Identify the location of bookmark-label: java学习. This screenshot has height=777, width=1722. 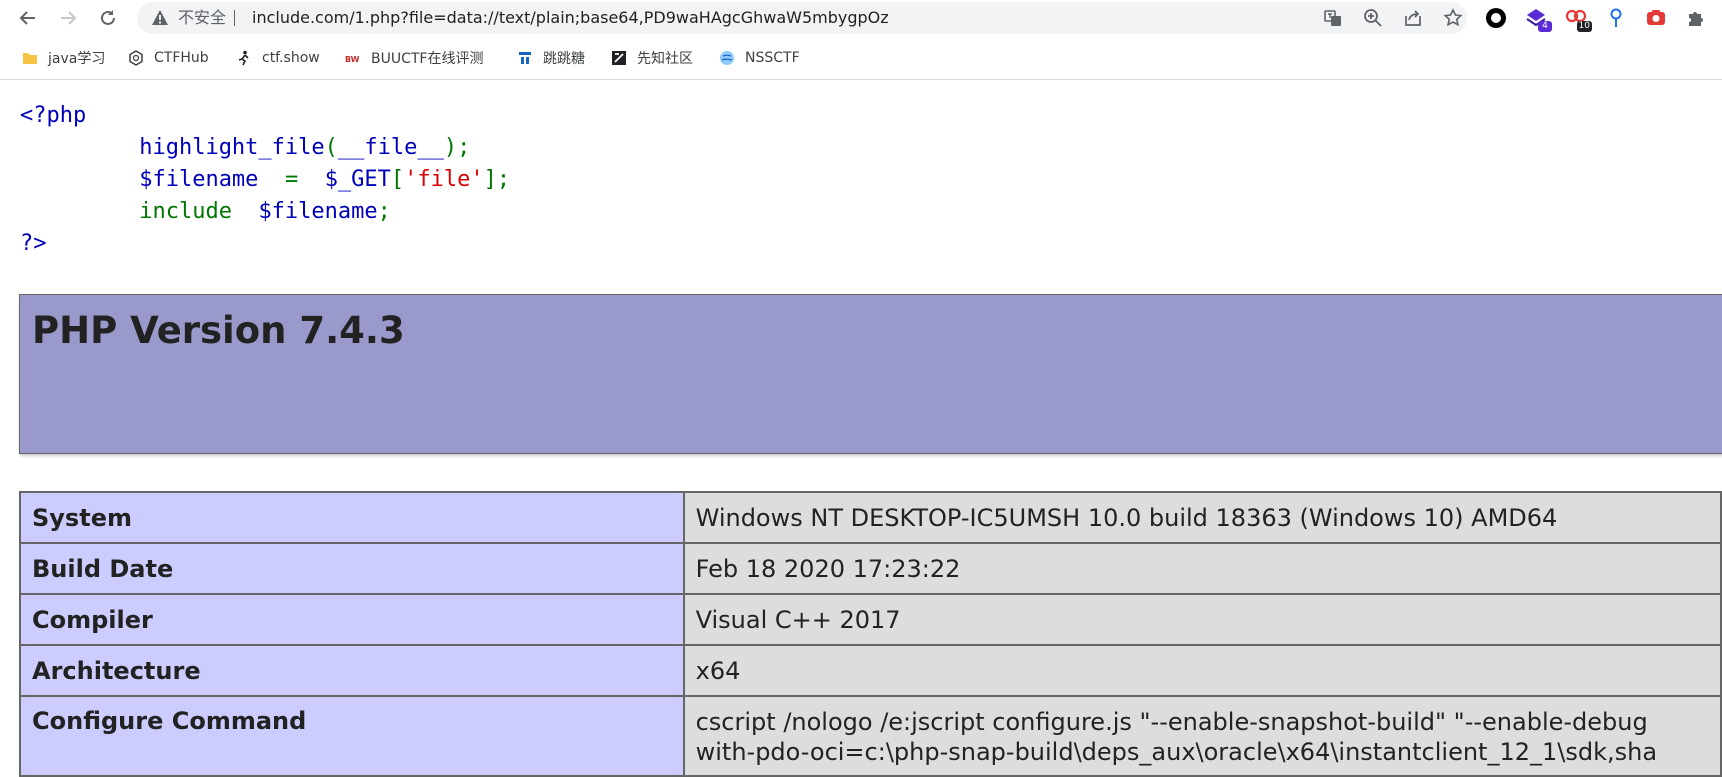
(77, 59).